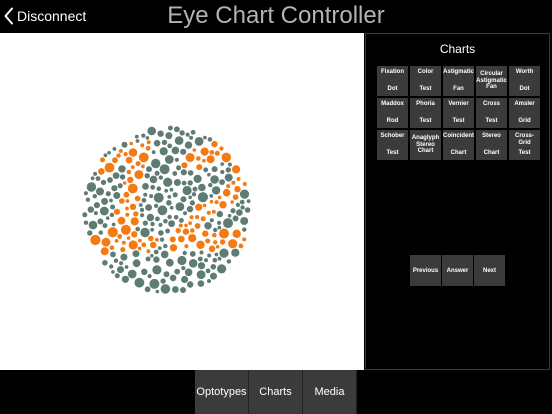 This screenshot has width=552, height=414. Describe the element at coordinates (457, 49) in the screenshot. I see `panel-title: Charts` at that location.